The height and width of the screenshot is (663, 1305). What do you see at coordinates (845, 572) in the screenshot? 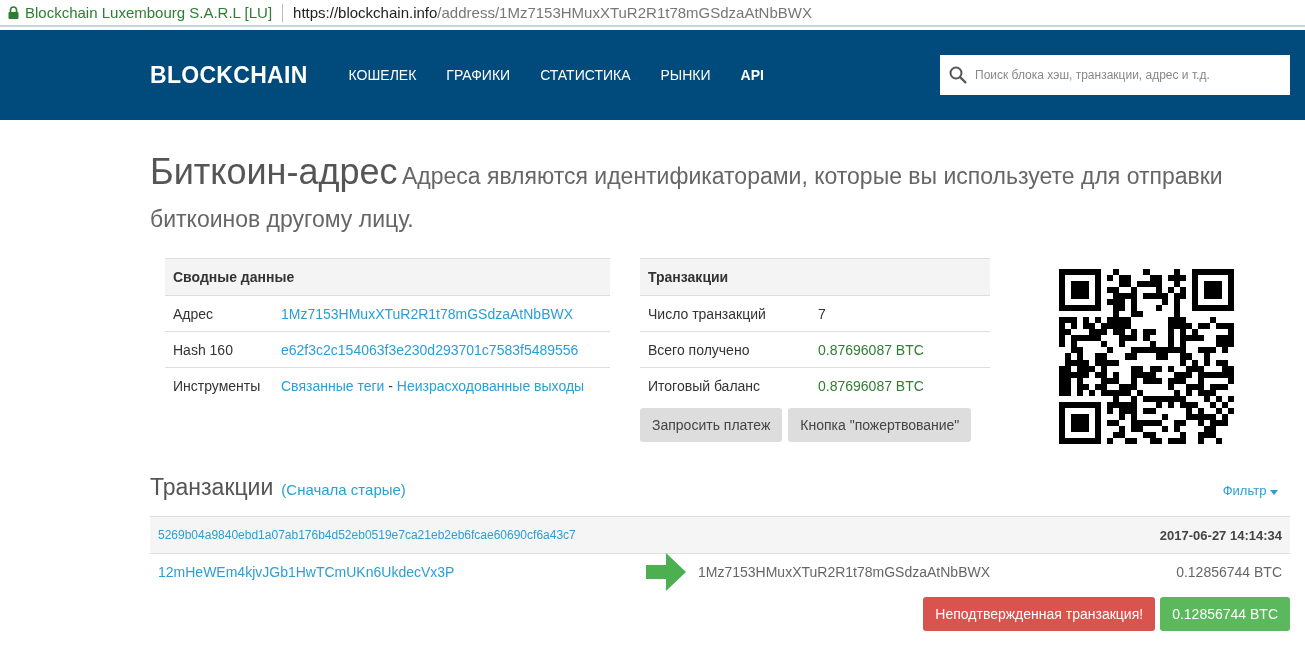
I see `output-address: 1Mz7153HMuxXTuR2R1t78mGSdzaAtNbBWX` at bounding box center [845, 572].